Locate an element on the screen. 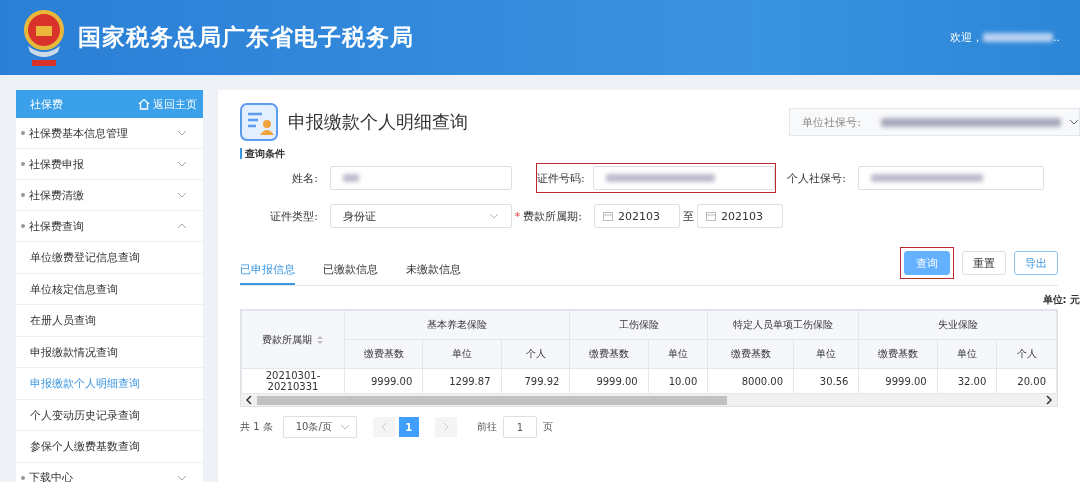  tab: 已缴款信息 is located at coordinates (350, 270).